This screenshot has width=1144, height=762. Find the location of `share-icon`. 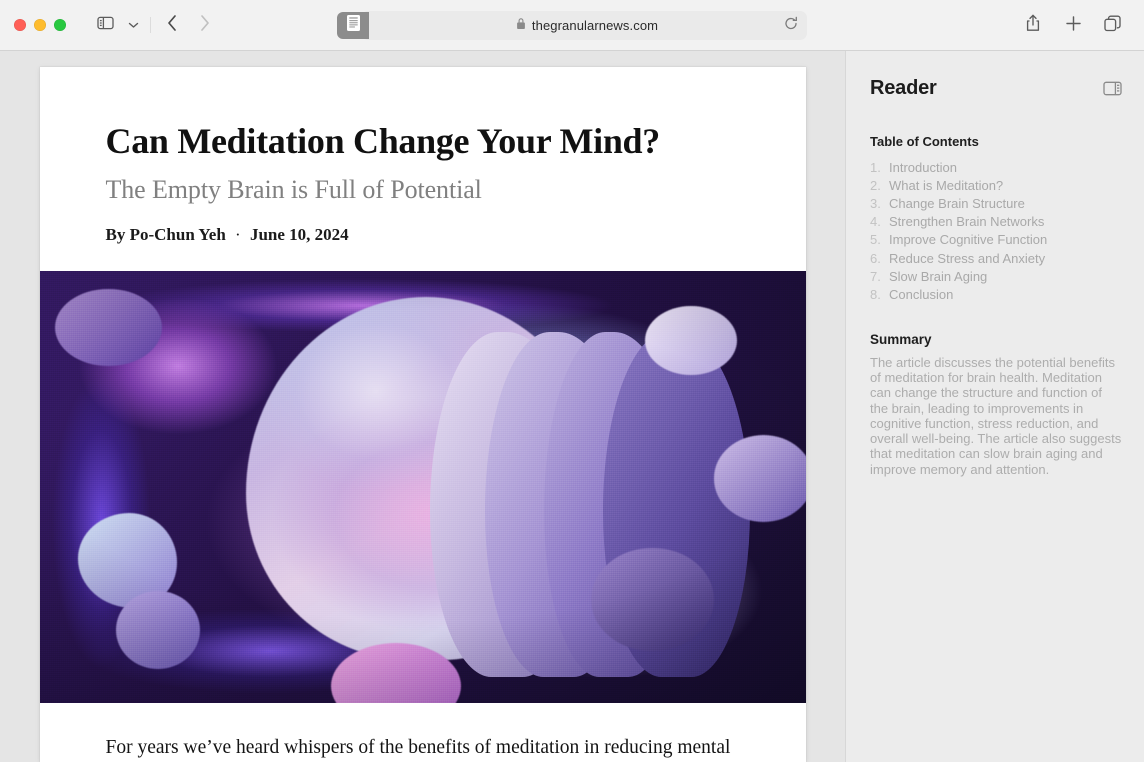

share-icon is located at coordinates (1033, 25).